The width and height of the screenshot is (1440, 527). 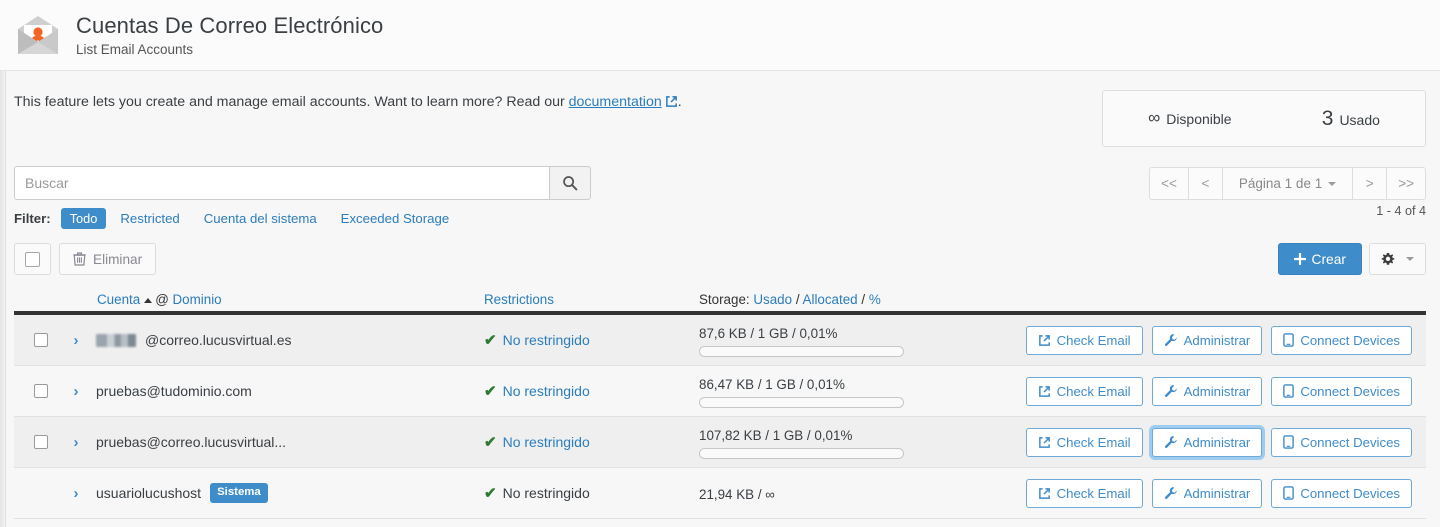 I want to click on row-actions-cell: Check Email Administrar Connect Devices, so click(x=1225, y=493).